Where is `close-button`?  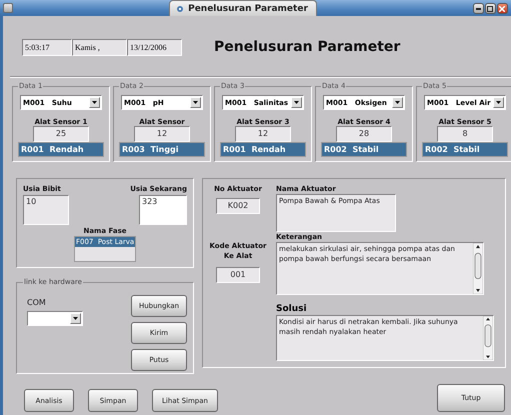 close-button is located at coordinates (502, 8).